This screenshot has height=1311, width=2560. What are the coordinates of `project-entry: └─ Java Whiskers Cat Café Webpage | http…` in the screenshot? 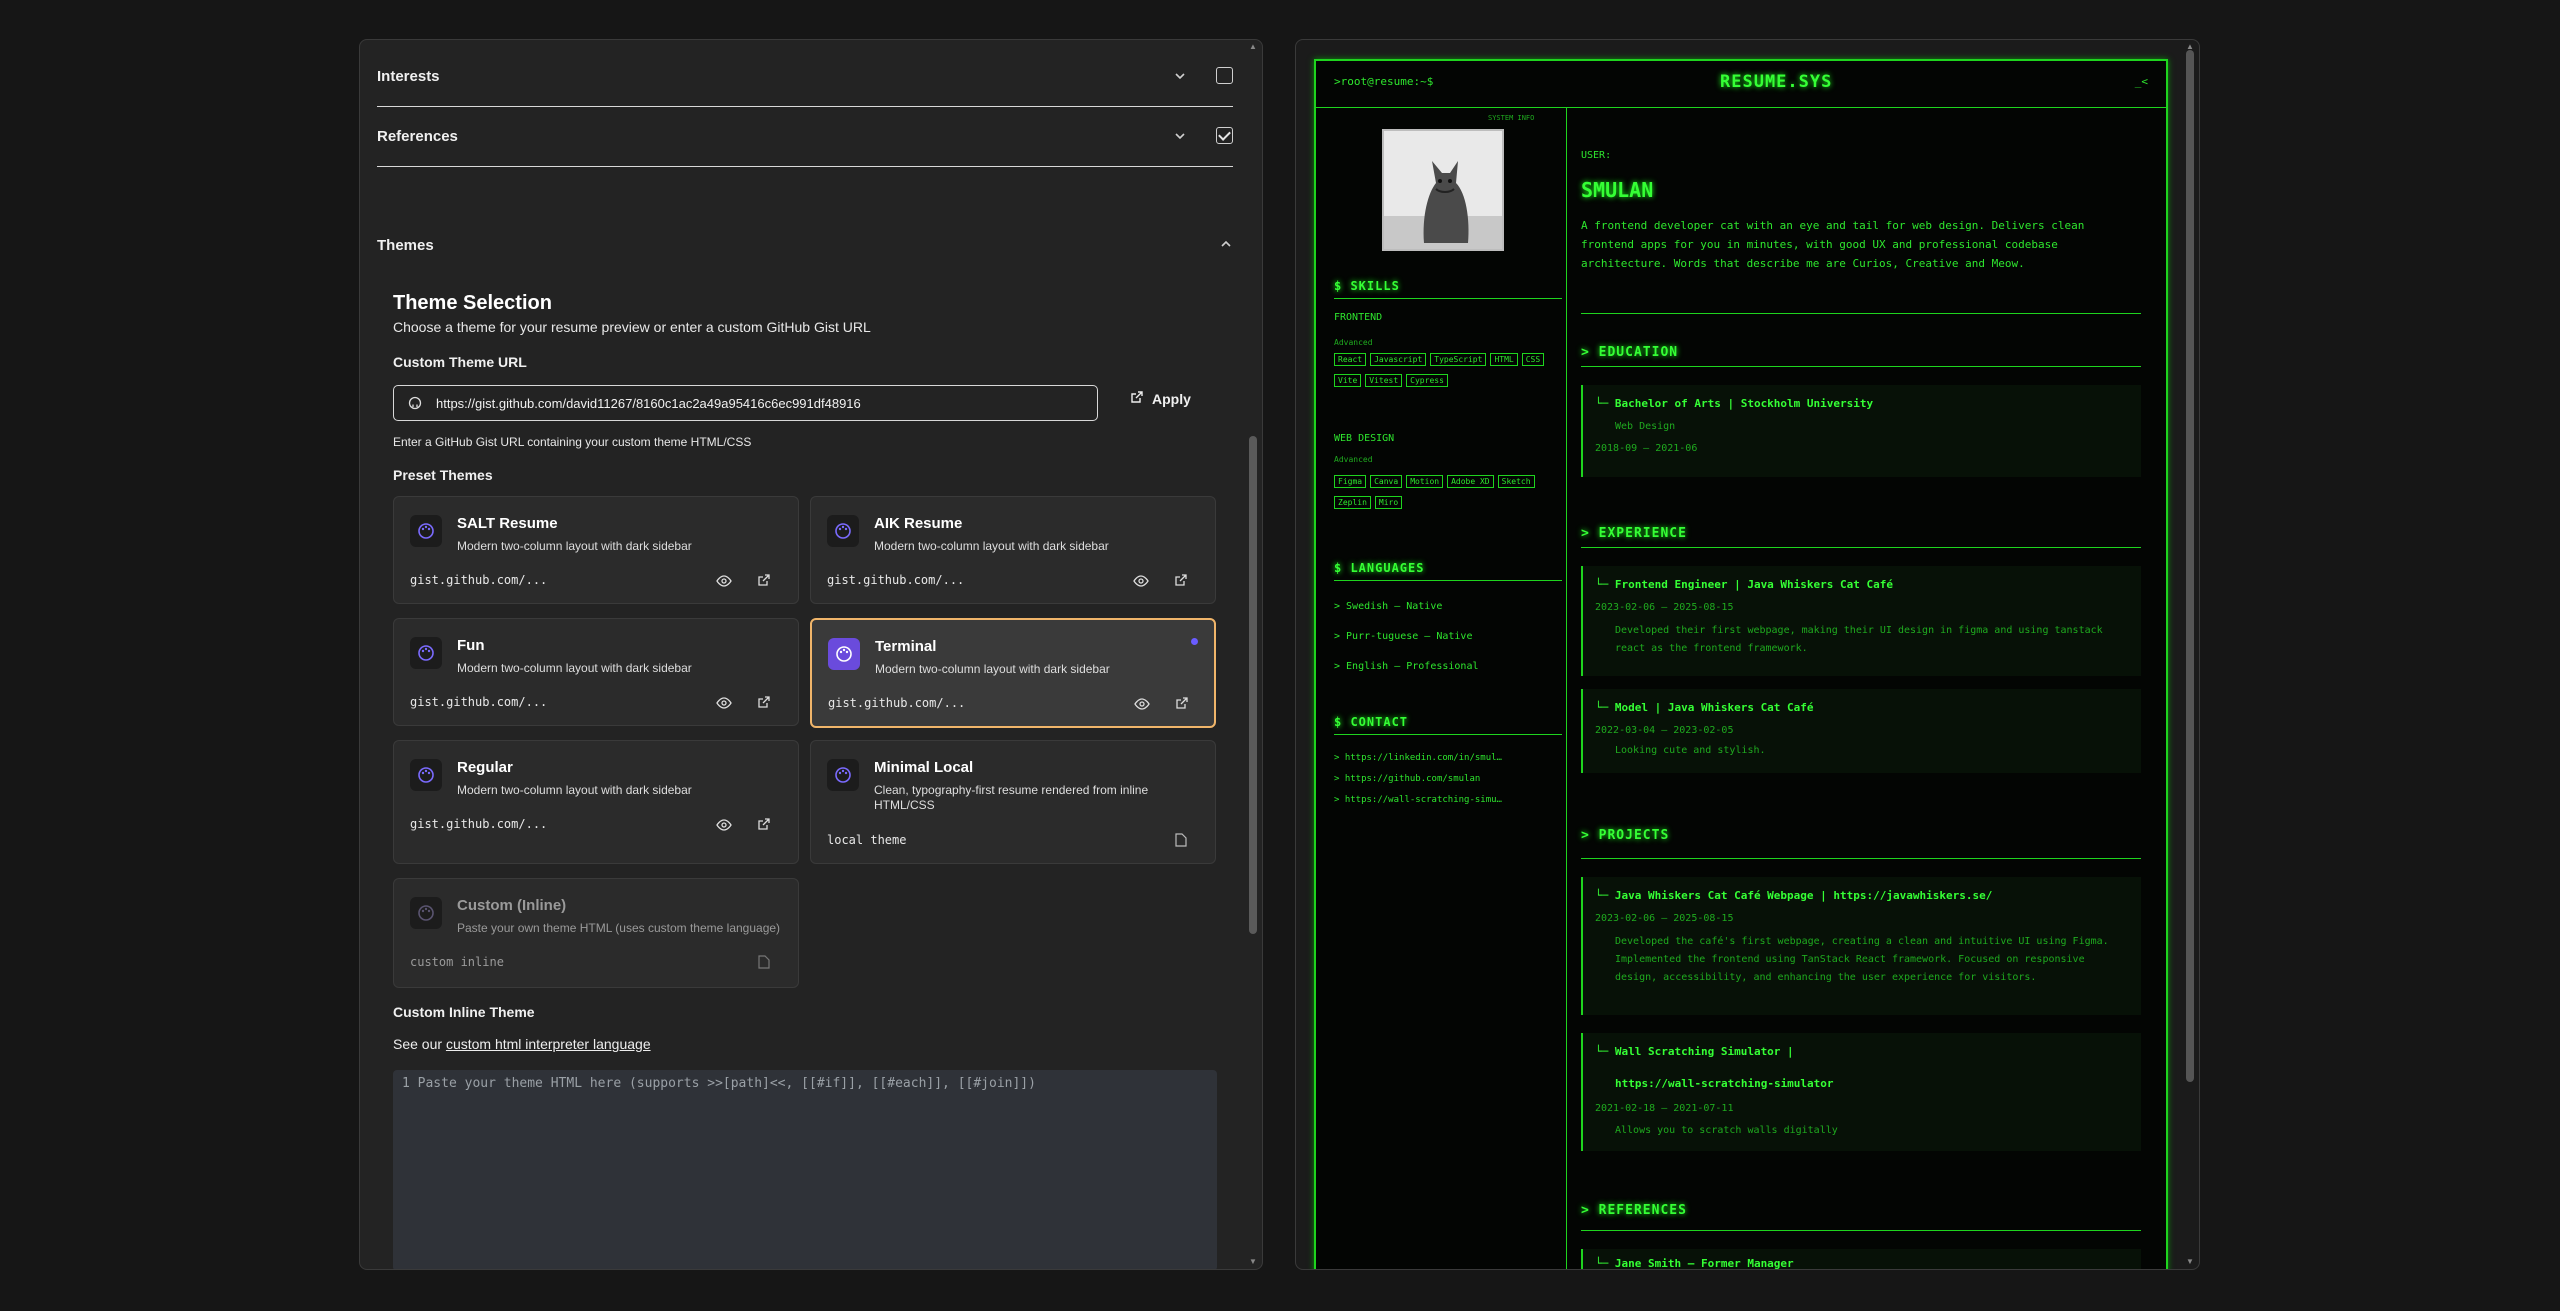 It's located at (1861, 946).